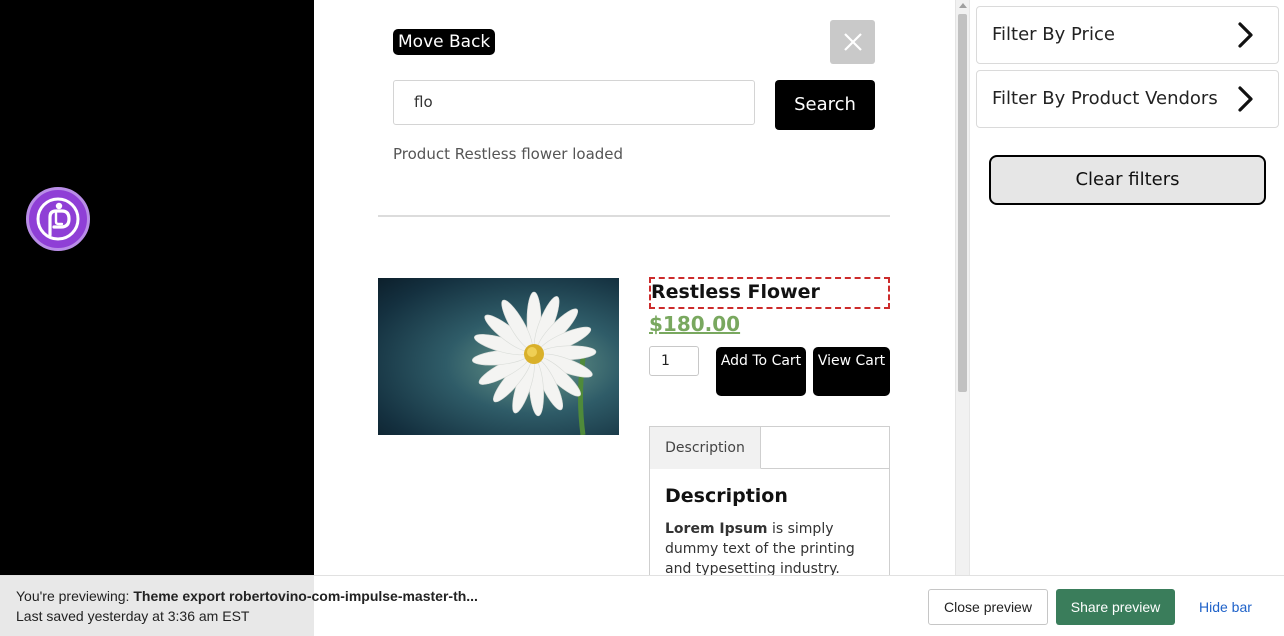 This screenshot has height=636, width=1284. What do you see at coordinates (634, 216) in the screenshot?
I see `divider` at bounding box center [634, 216].